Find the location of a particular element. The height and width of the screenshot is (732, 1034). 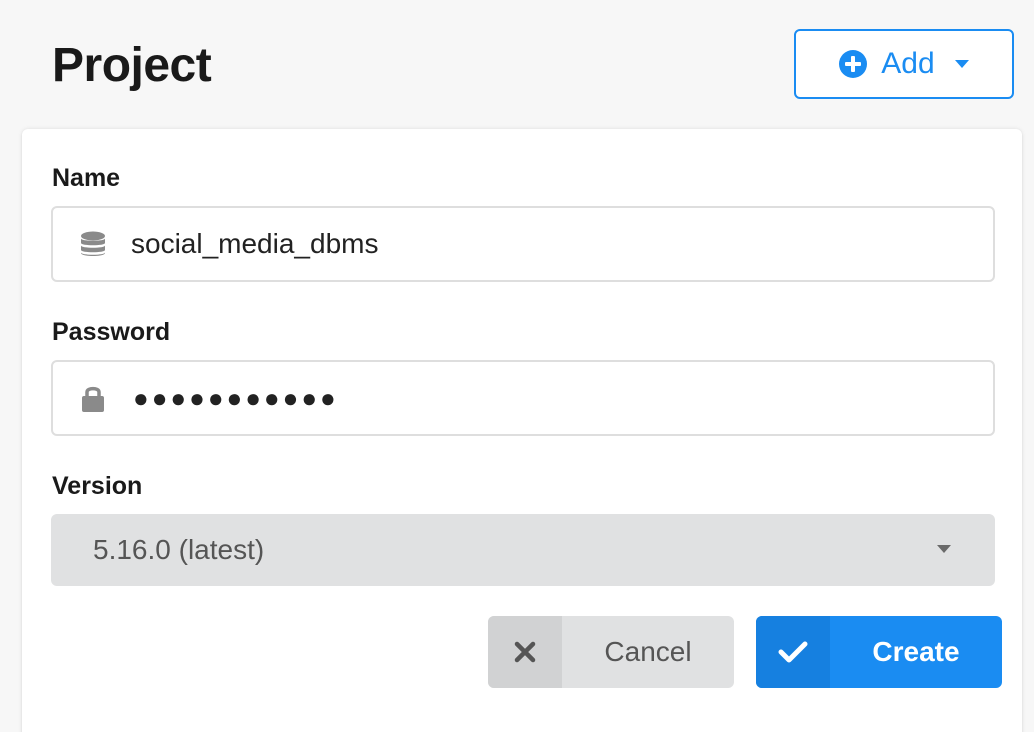

version-selected-value: 5.16.0 (latest) is located at coordinates (179, 549).